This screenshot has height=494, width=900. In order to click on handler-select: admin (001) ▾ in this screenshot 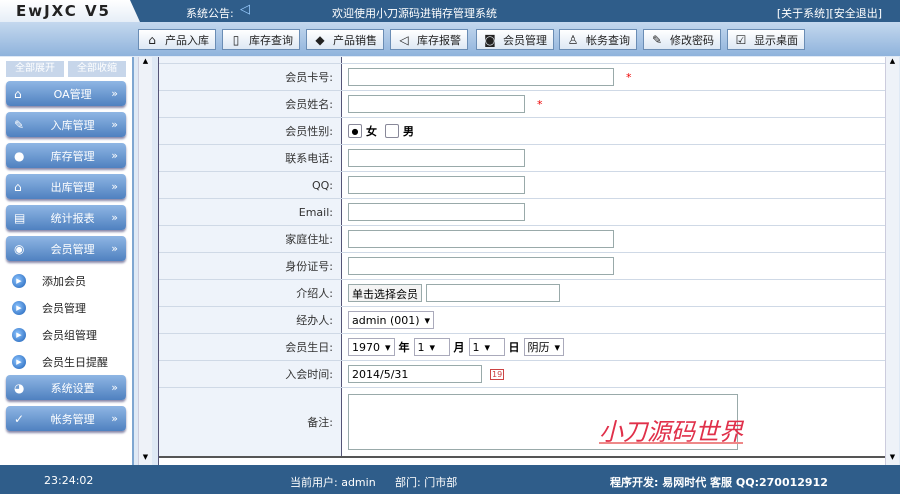, I will do `click(391, 320)`.